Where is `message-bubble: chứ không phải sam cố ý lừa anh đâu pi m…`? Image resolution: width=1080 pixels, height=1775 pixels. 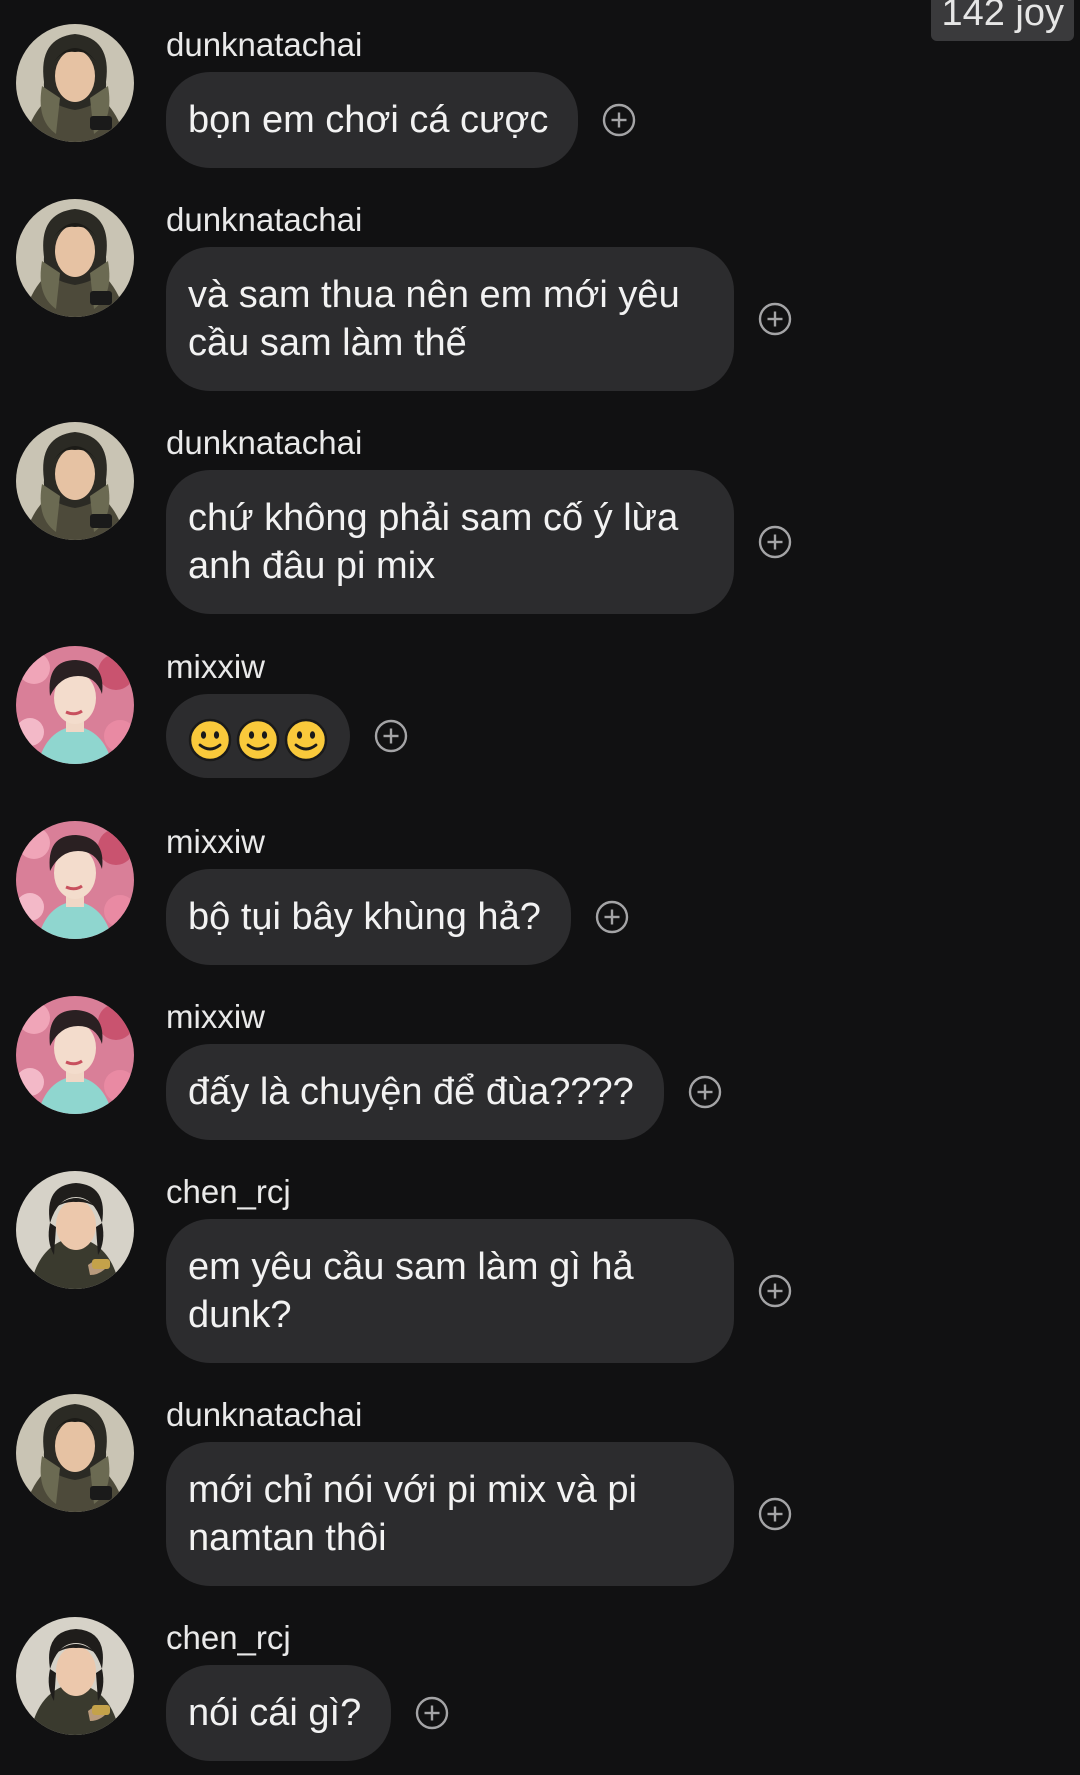
message-bubble: chứ không phải sam cố ý lừa anh đâu pi m… is located at coordinates (450, 542).